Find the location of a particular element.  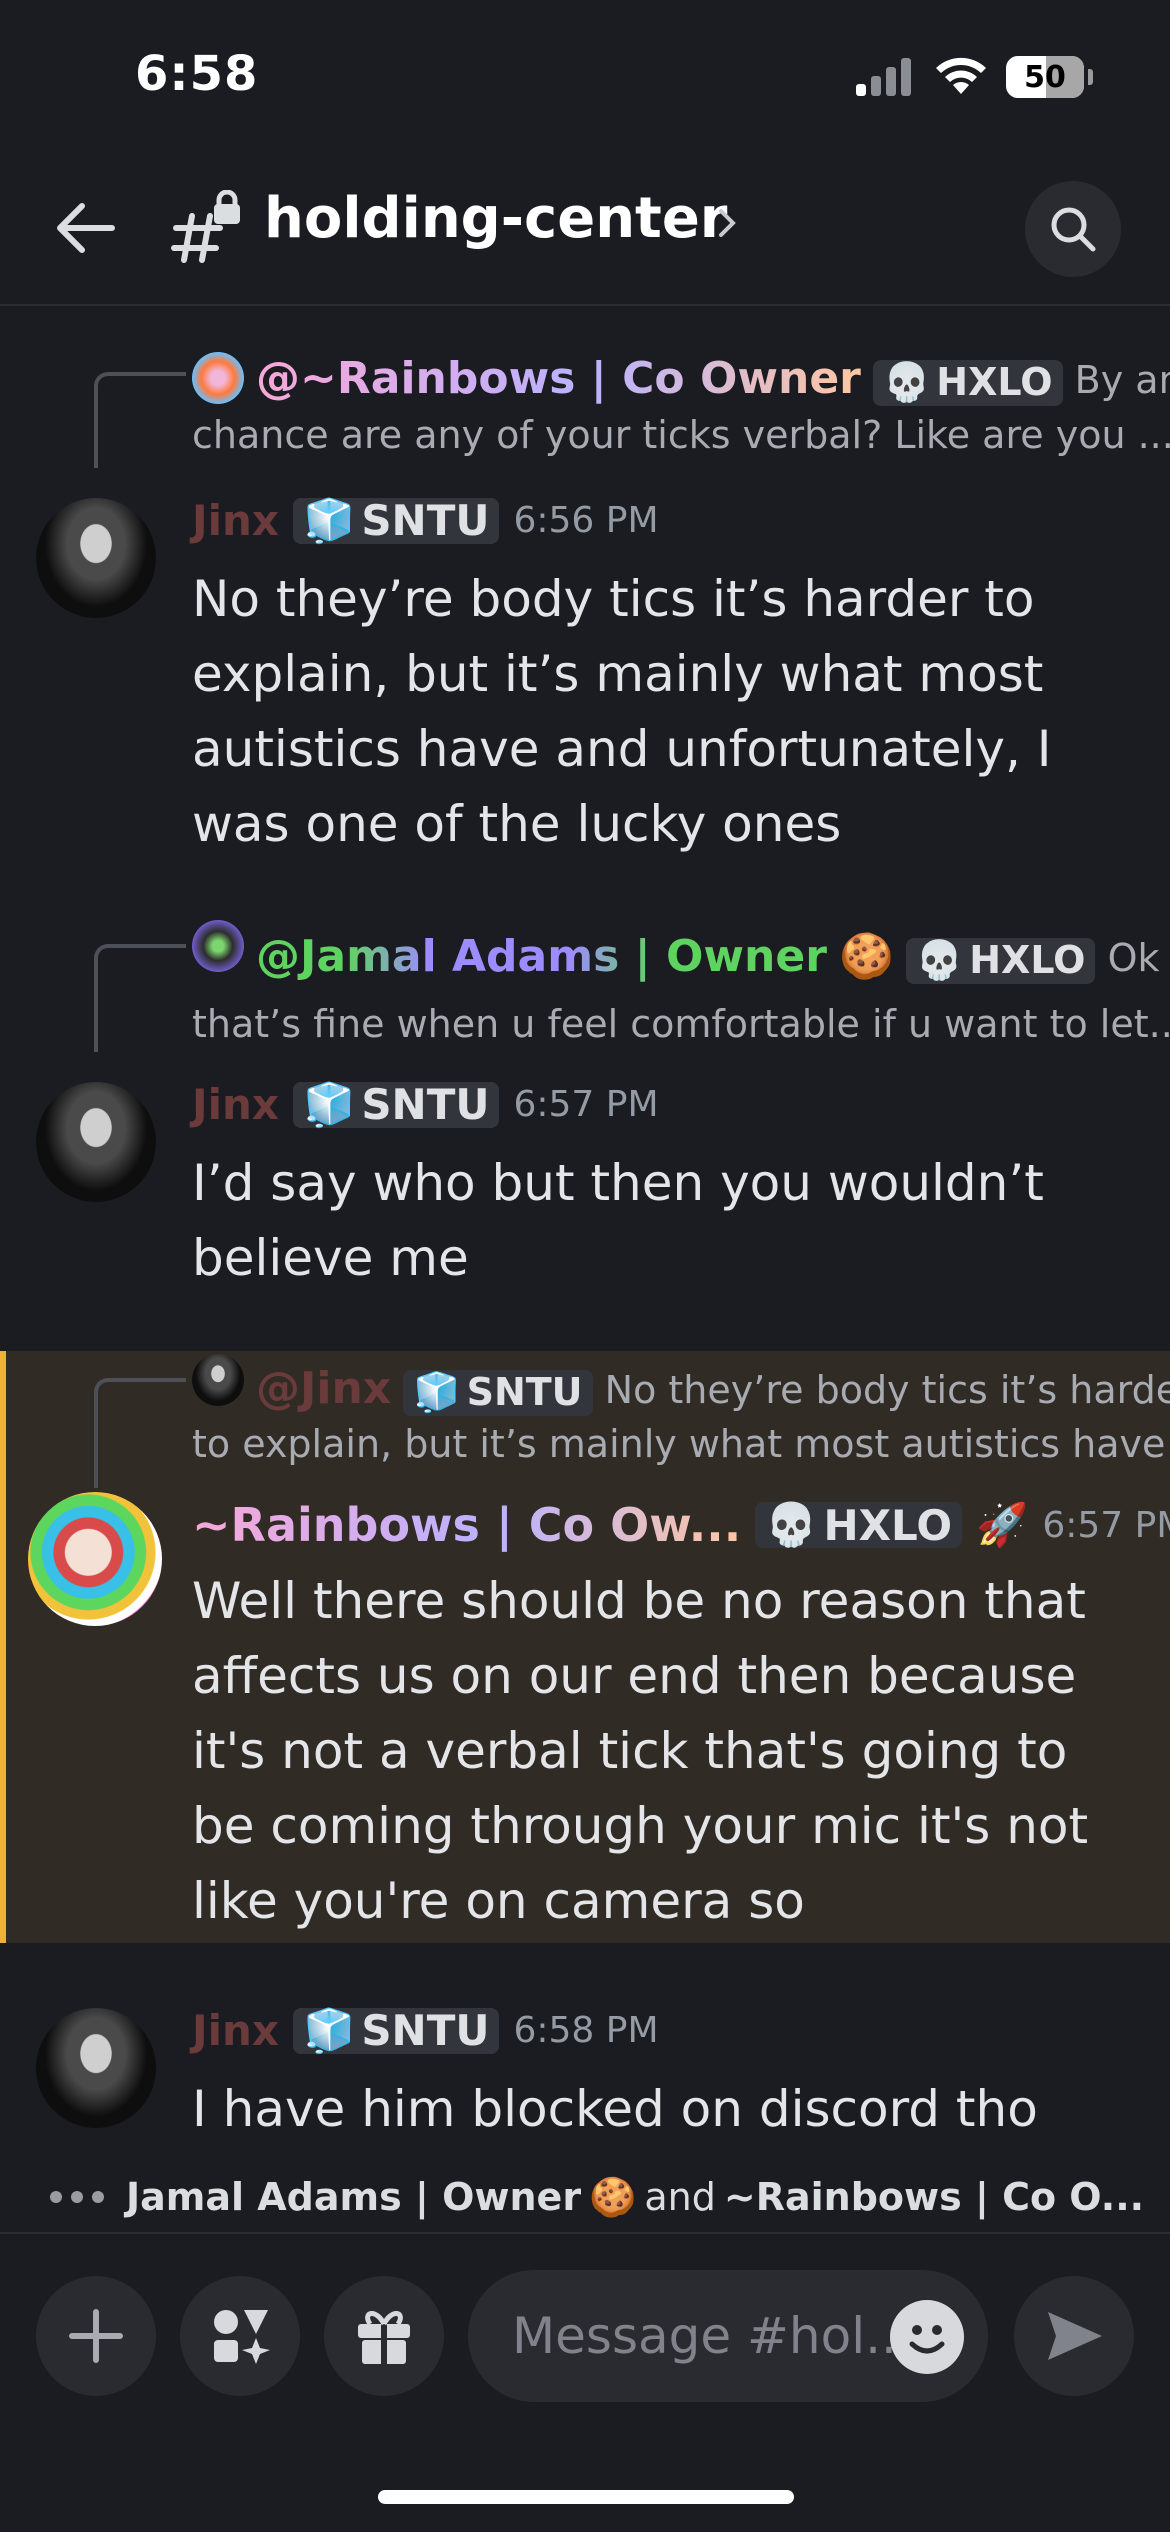

message-meta: Jinx 🧊 SNTU 6:57 PM is located at coordinates (425, 1104).